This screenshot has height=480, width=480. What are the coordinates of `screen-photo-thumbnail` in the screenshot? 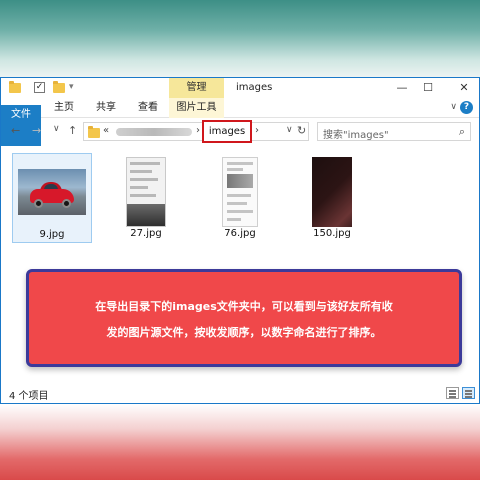 It's located at (146, 192).